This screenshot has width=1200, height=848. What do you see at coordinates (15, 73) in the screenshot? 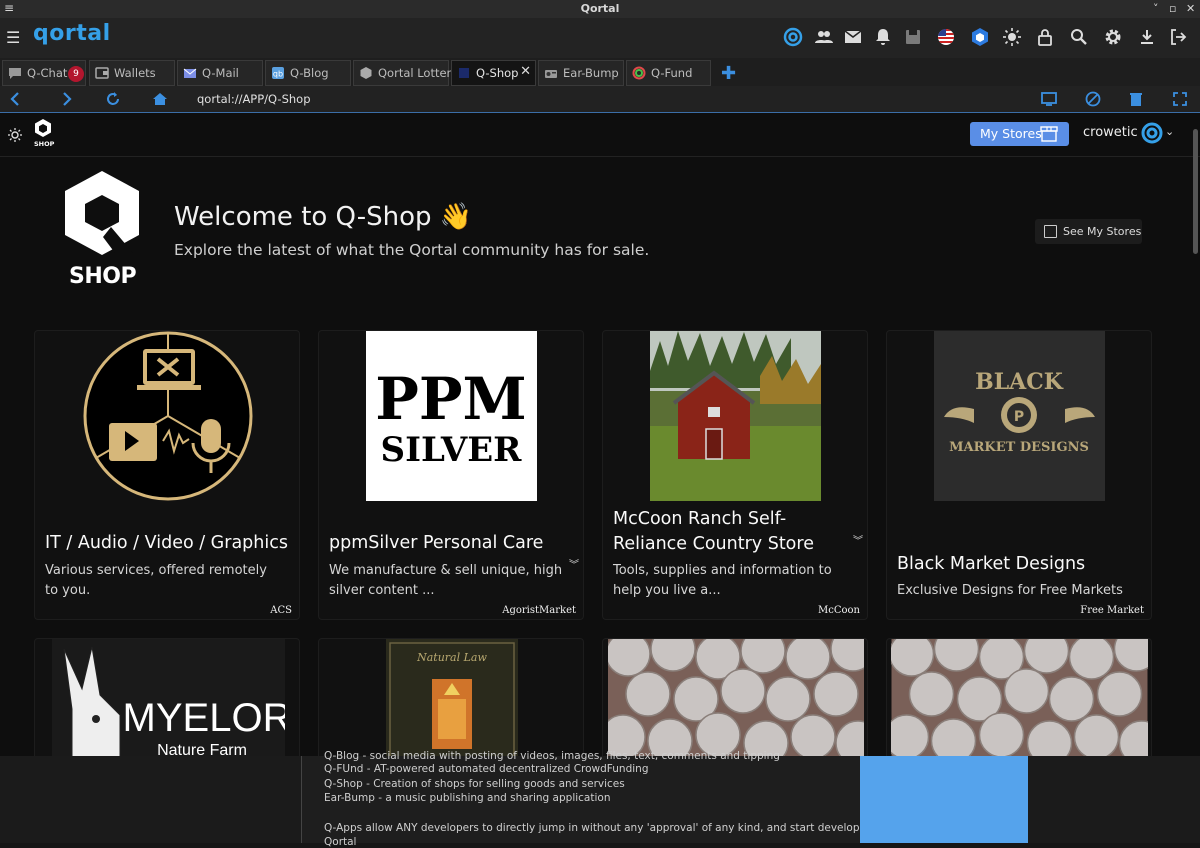
I see `chat-icon` at bounding box center [15, 73].